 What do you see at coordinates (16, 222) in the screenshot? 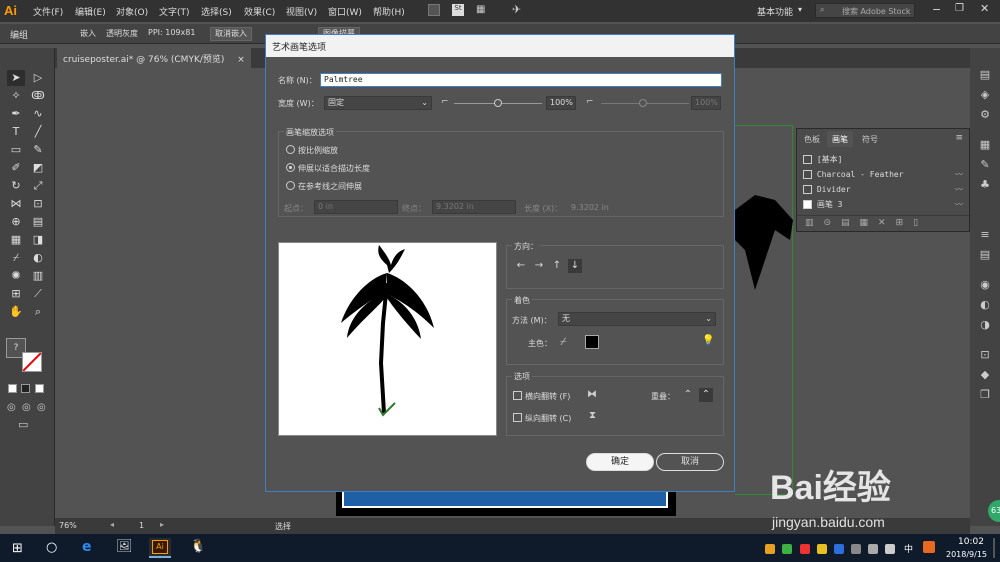
I see `shape-builder-icon: ⊕` at bounding box center [16, 222].